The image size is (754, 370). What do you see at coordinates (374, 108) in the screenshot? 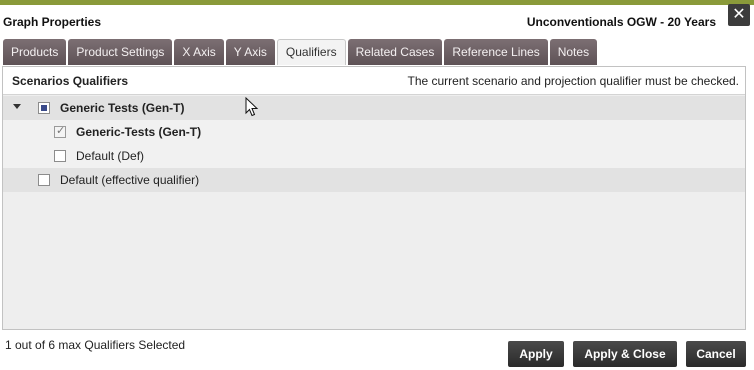
I see `tree-row-group: Generic Tests (Gen-T)` at bounding box center [374, 108].